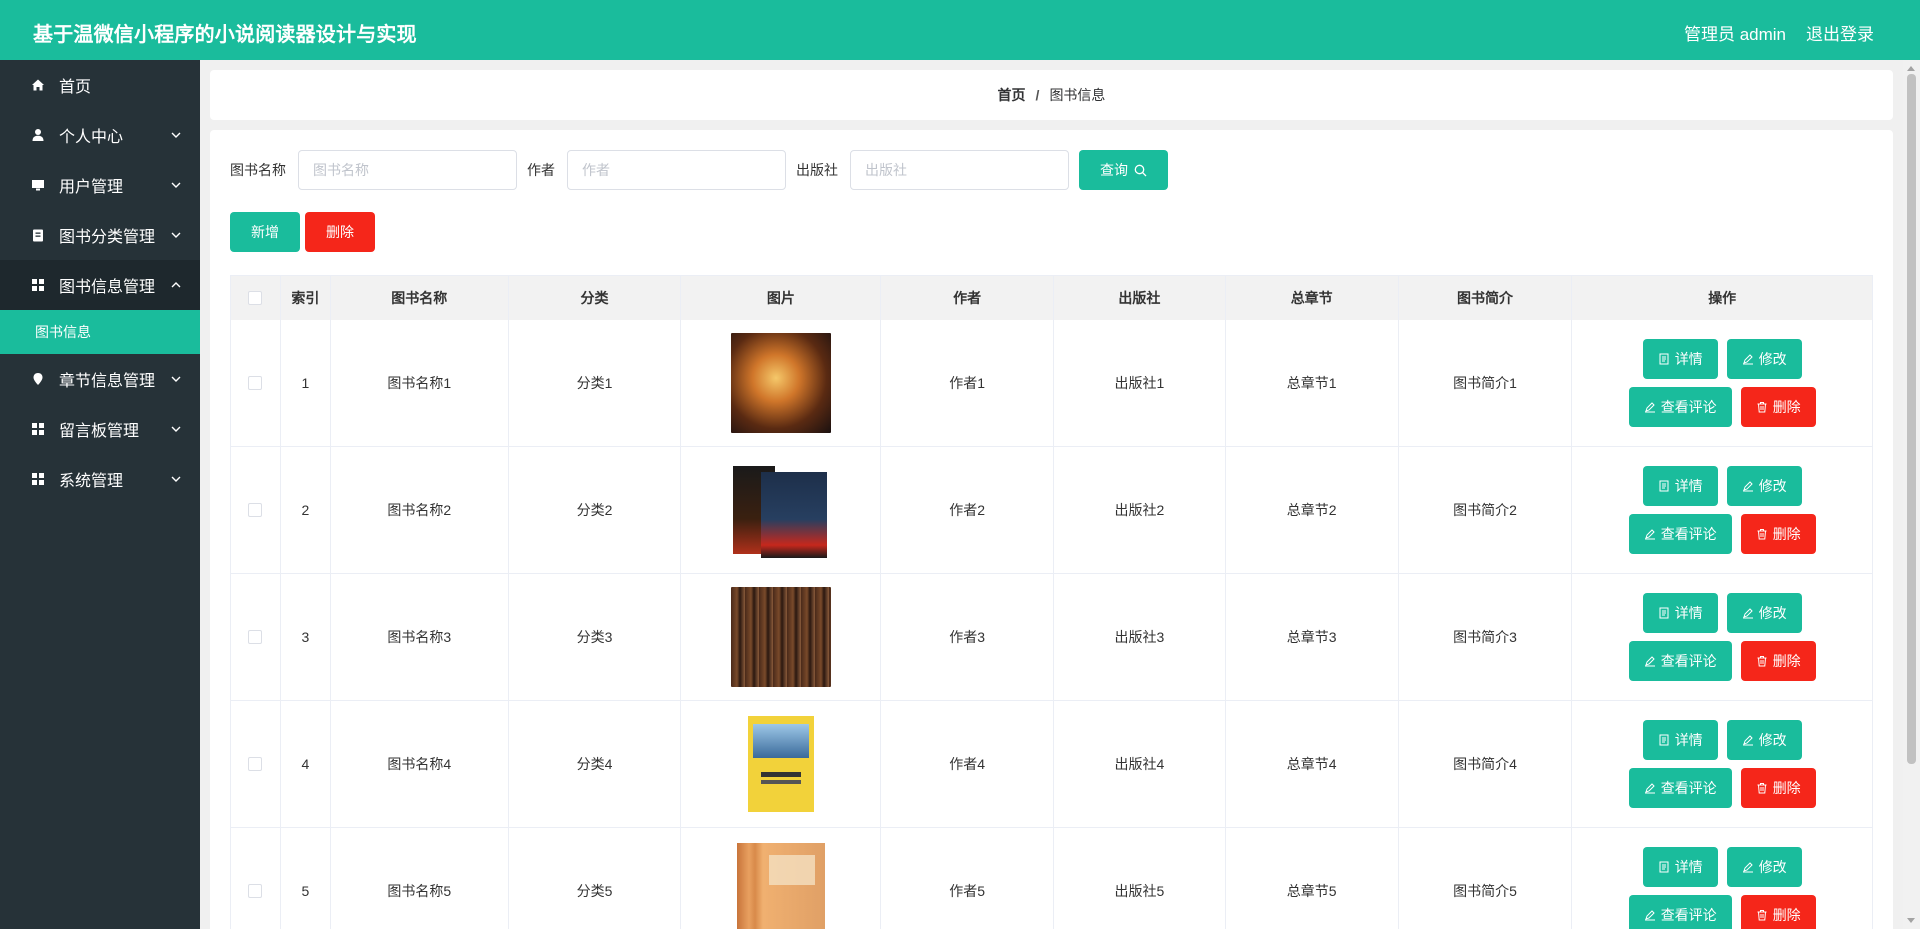 The height and width of the screenshot is (929, 1920). I want to click on book-name-input, so click(407, 170).